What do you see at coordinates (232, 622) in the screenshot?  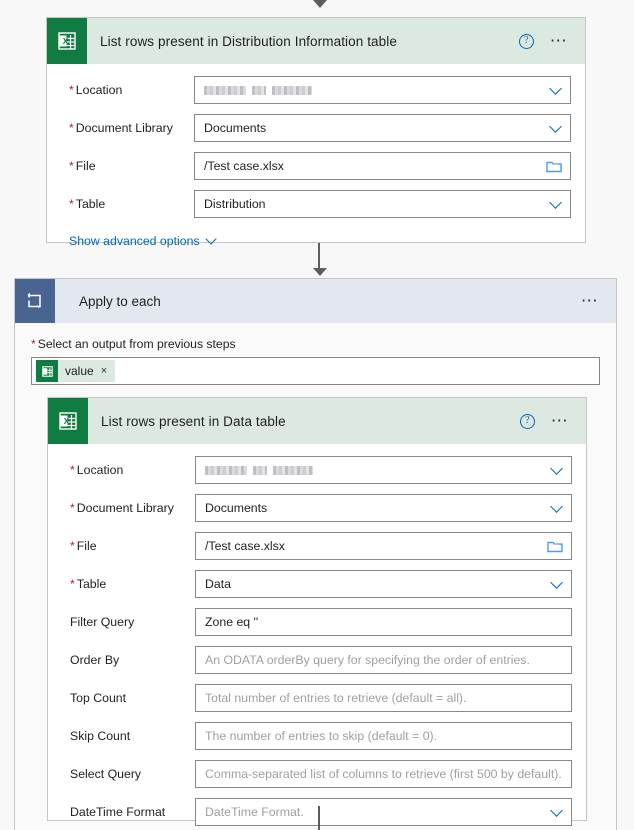 I see `field-value-filter-query: Zone eq ''` at bounding box center [232, 622].